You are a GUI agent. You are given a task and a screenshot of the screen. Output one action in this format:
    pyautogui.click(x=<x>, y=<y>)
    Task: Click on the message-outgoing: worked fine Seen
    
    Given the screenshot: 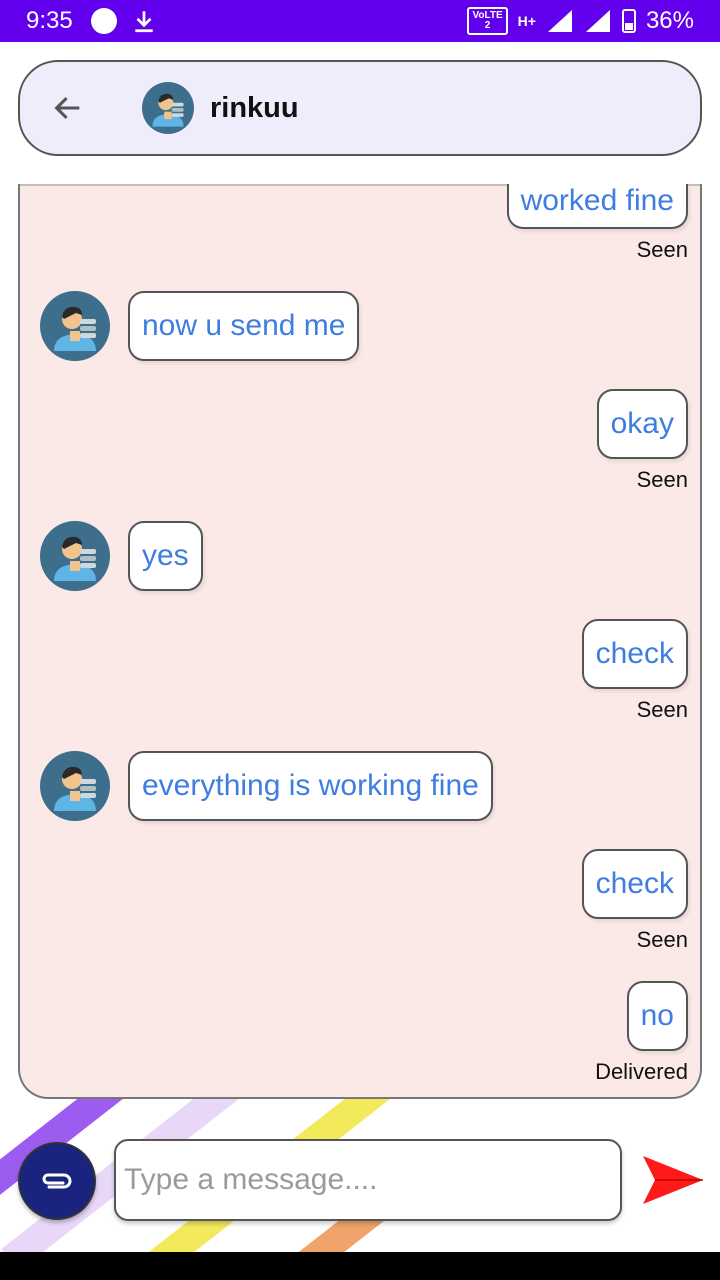 What is the action you would take?
    pyautogui.click(x=597, y=223)
    